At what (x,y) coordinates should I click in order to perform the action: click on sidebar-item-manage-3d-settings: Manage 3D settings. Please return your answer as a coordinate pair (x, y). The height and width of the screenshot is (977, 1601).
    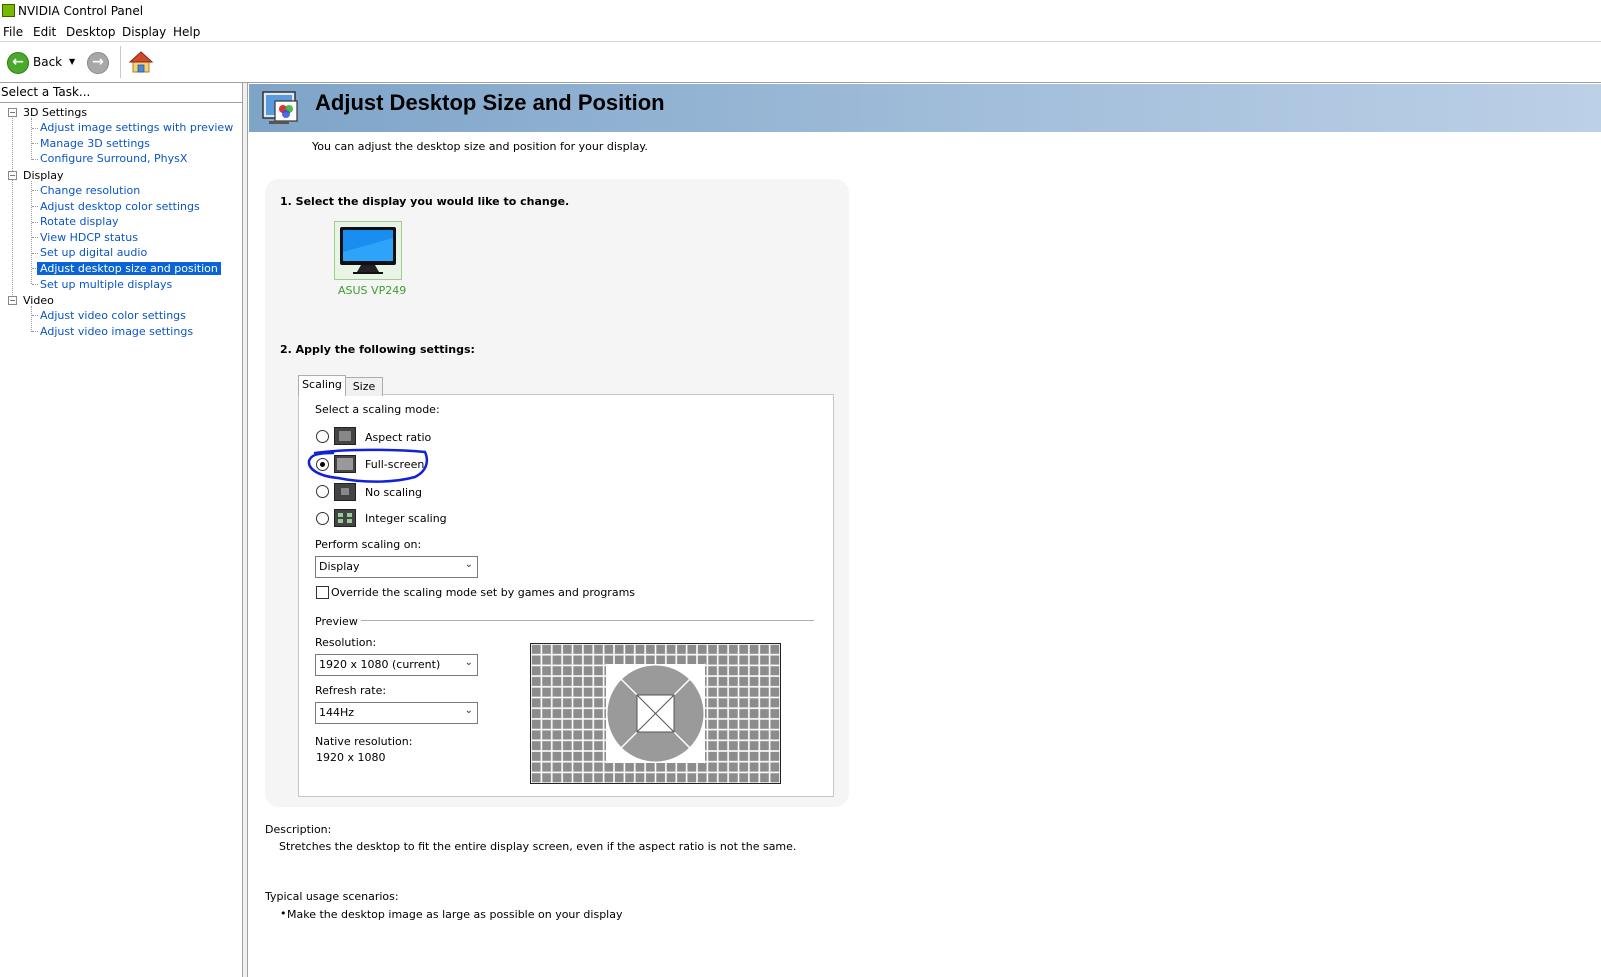
    Looking at the image, I should click on (95, 143).